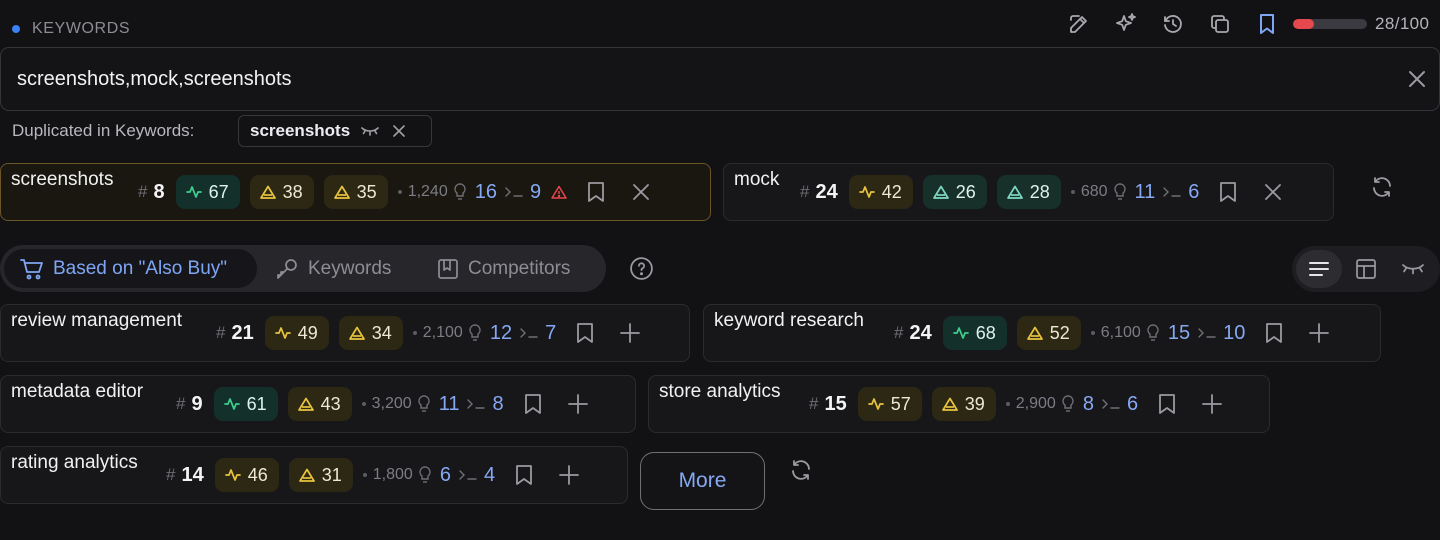 The image size is (1440, 540). What do you see at coordinates (551, 332) in the screenshot?
I see `terms-count: 7` at bounding box center [551, 332].